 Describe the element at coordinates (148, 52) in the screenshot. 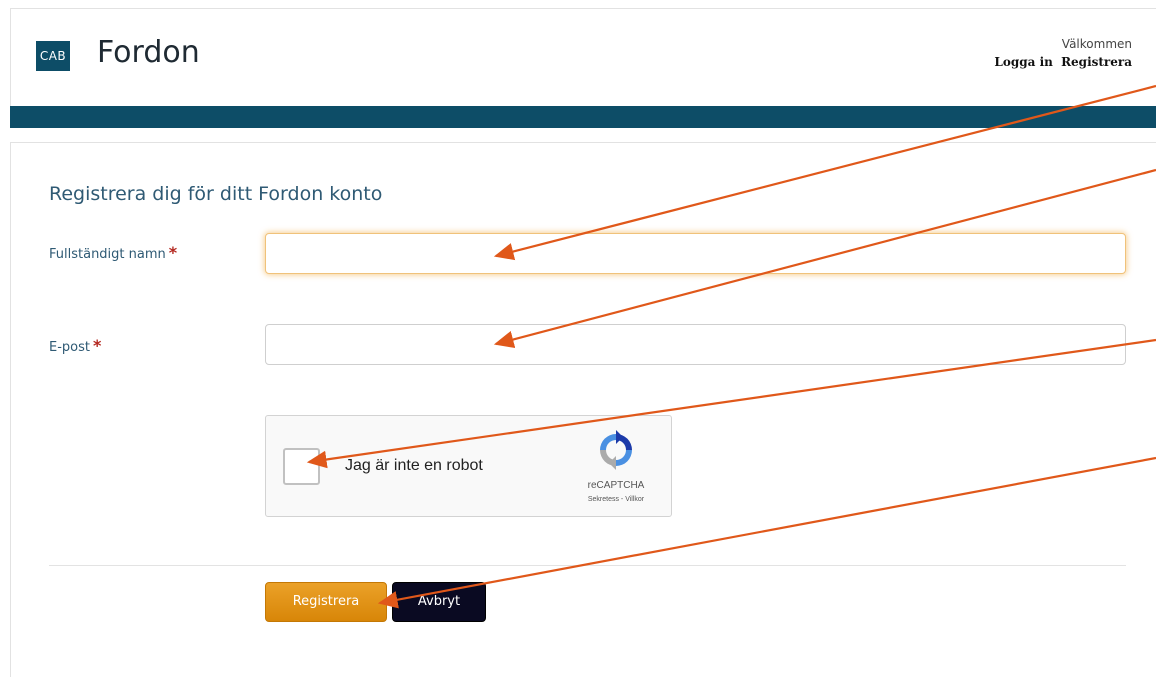

I see `app-title: Fordon` at that location.